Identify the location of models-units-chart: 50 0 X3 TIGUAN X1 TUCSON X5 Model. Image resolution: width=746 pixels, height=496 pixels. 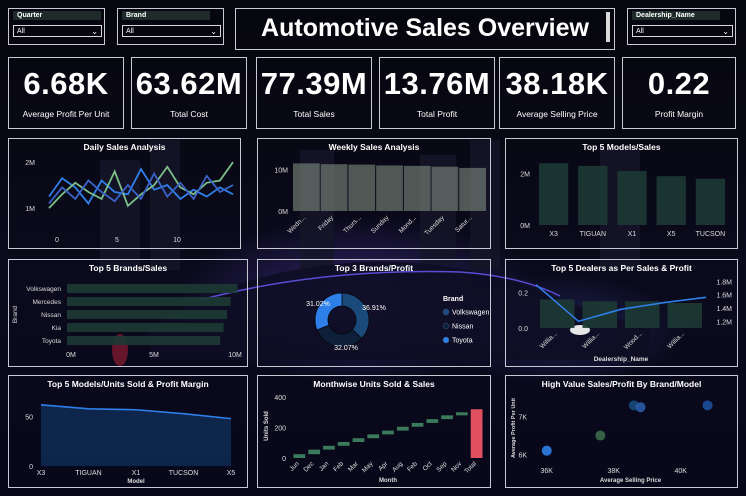
(128, 431).